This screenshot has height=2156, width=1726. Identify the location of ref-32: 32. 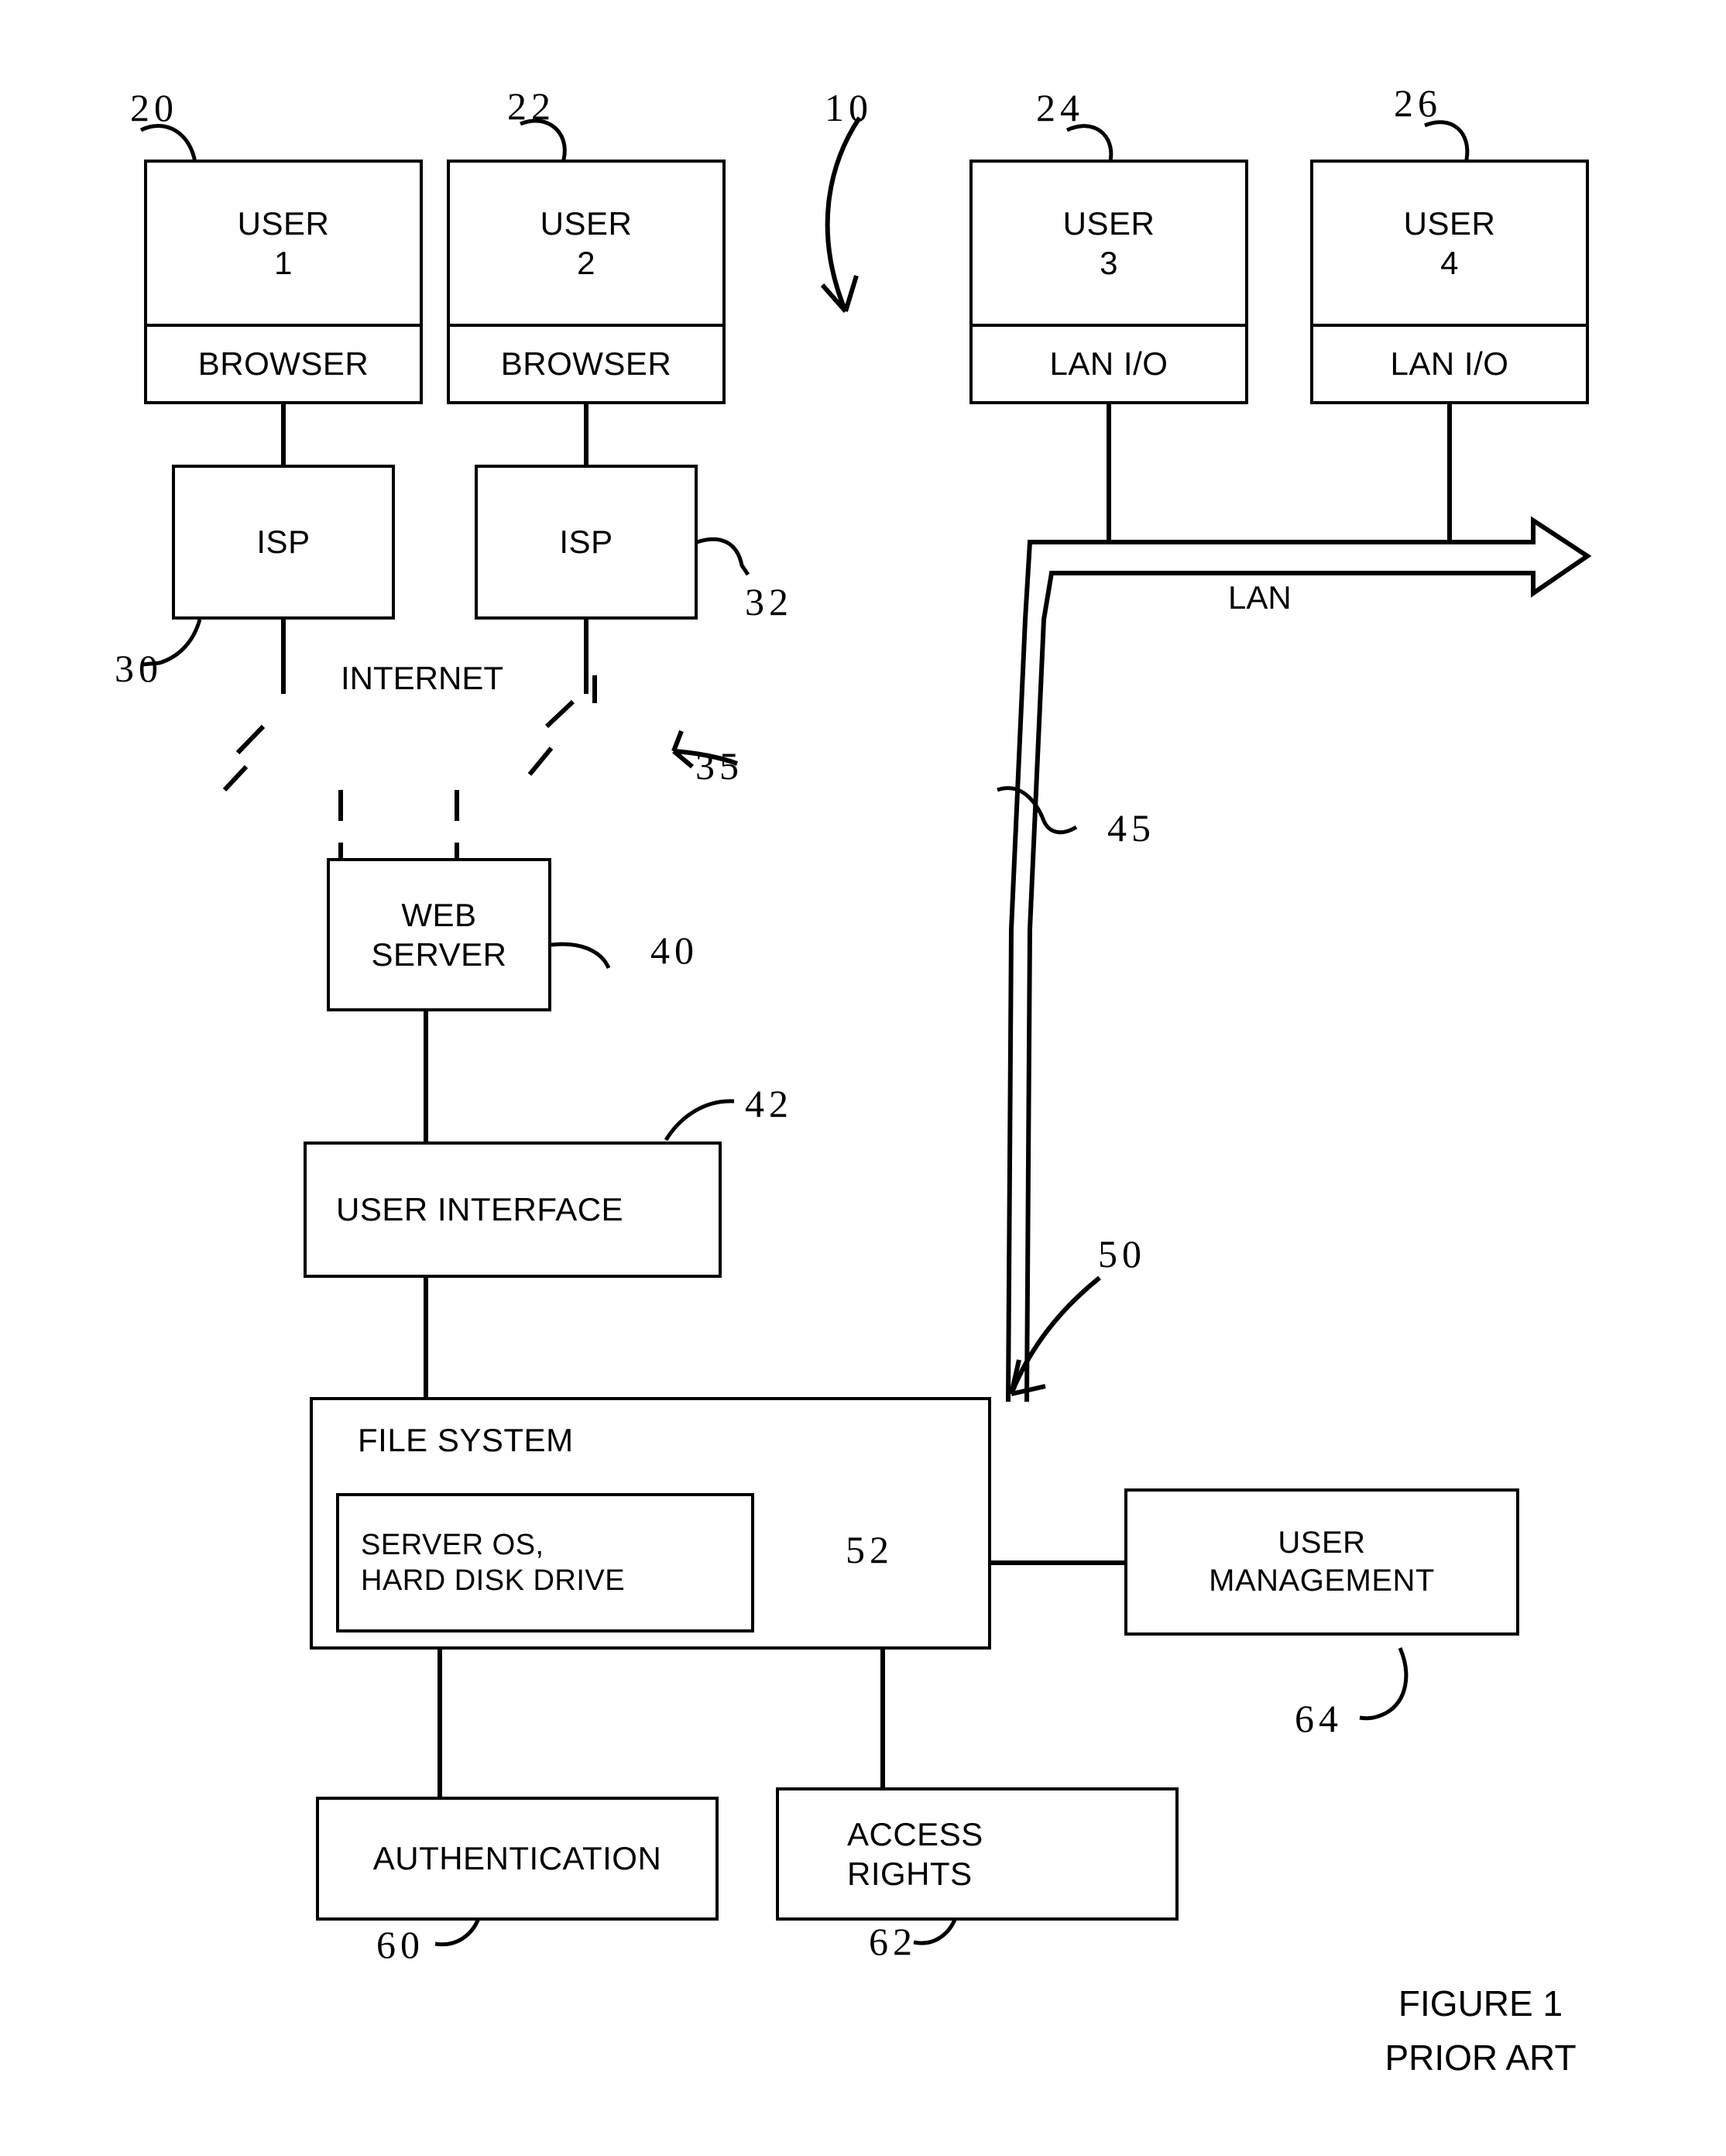
(769, 601).